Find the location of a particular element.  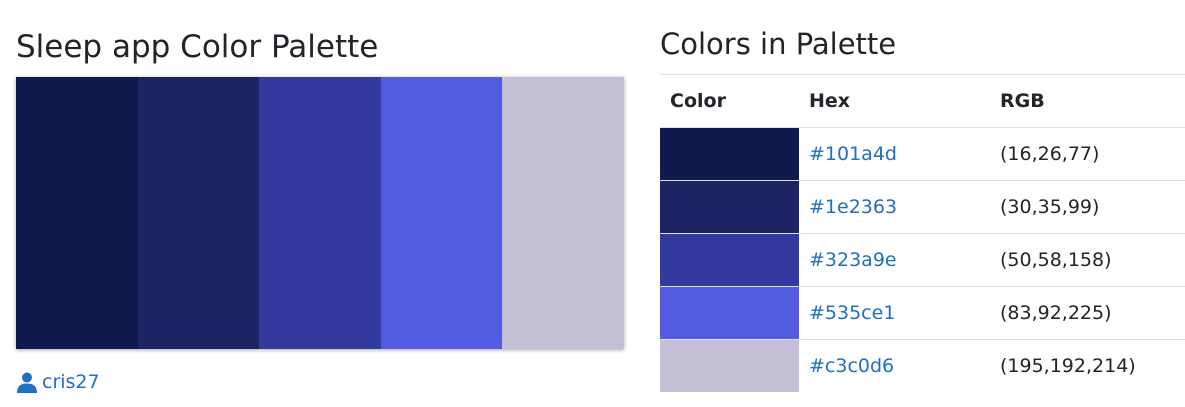

column-header-rgb: RGB is located at coordinates (1087, 101).